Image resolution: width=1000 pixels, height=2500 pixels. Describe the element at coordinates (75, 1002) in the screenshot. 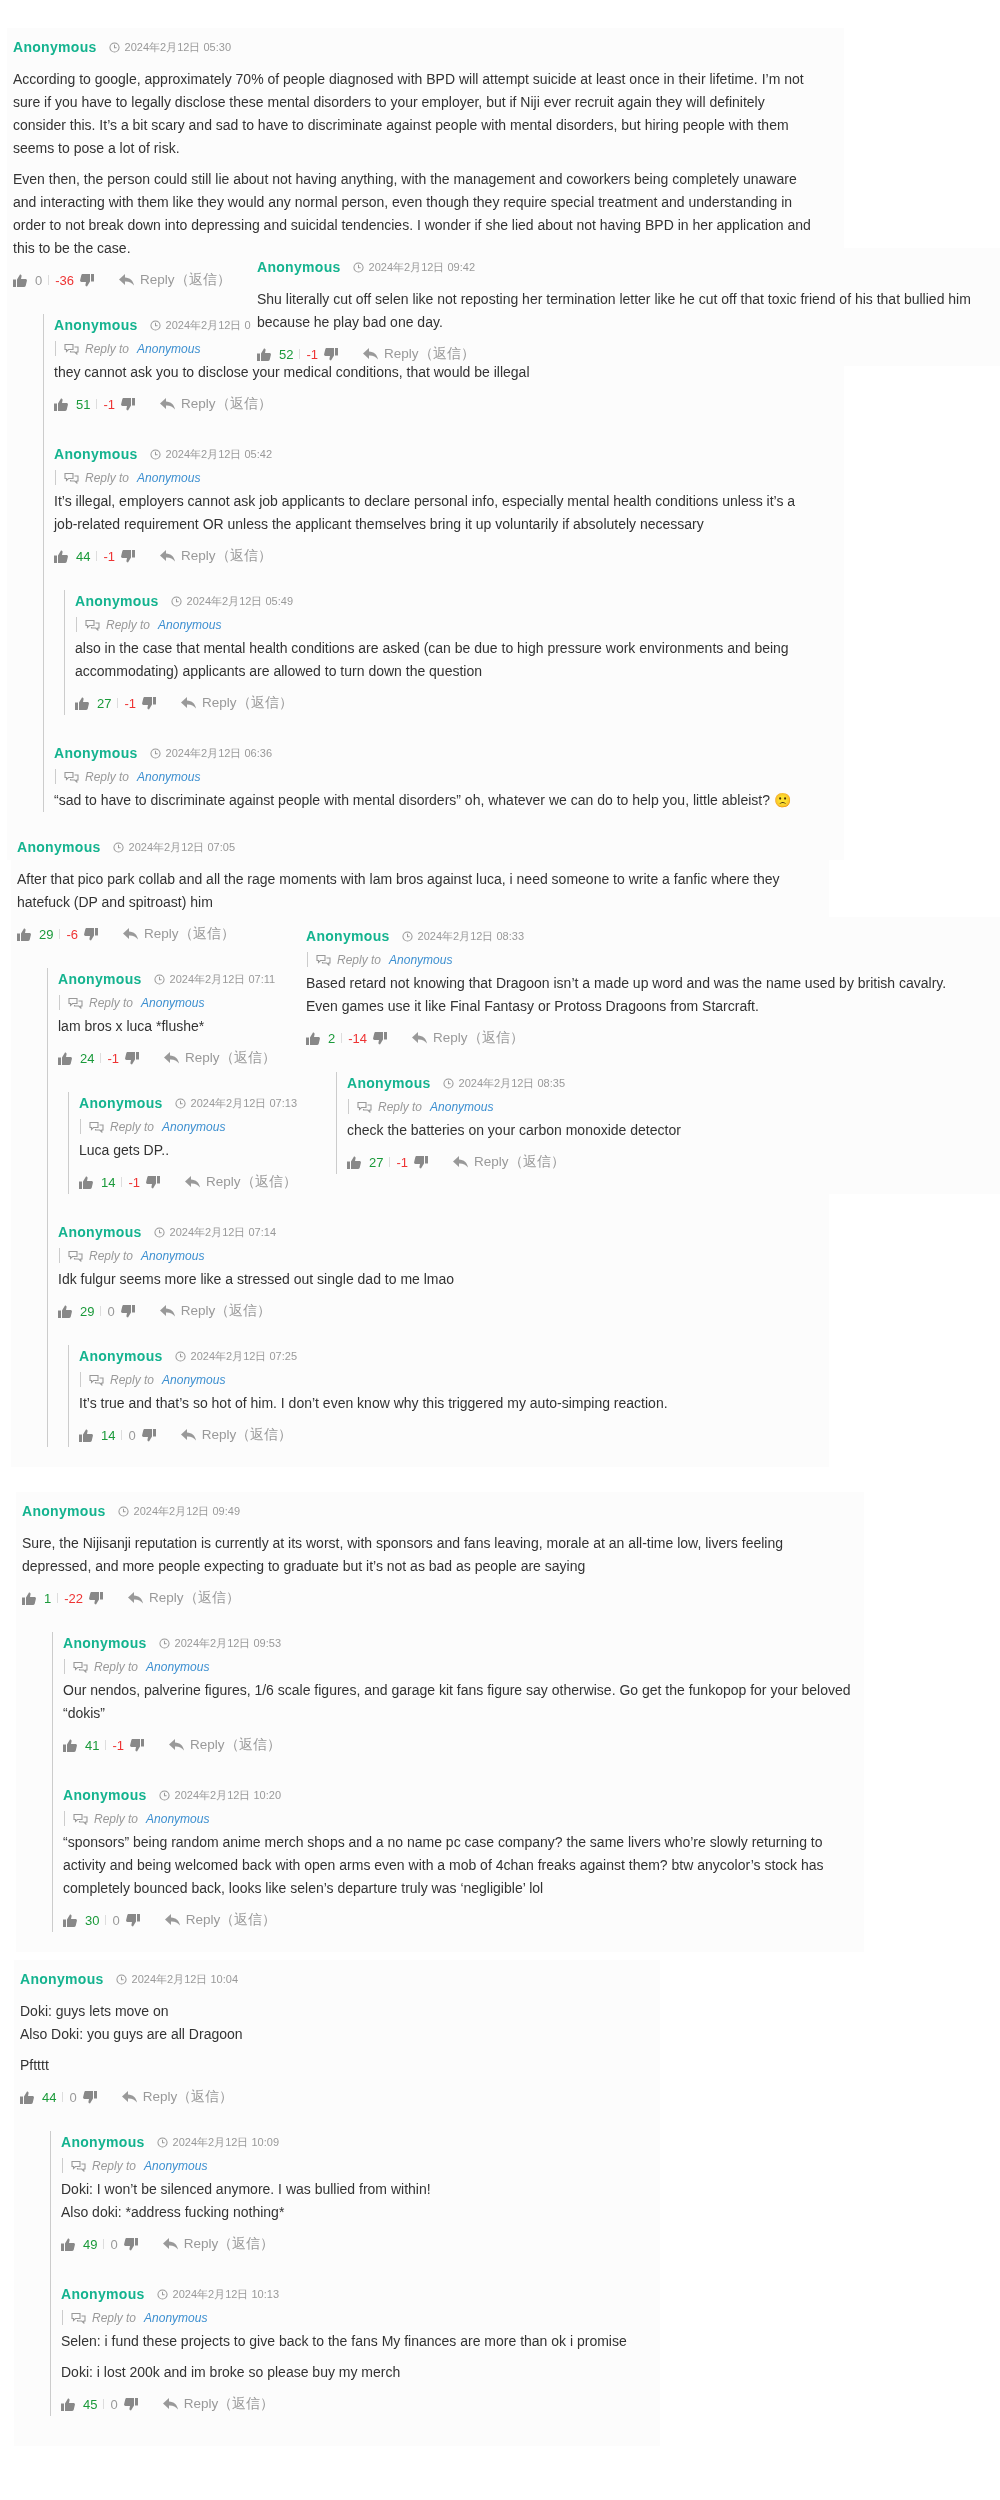

I see `chat-icon` at that location.